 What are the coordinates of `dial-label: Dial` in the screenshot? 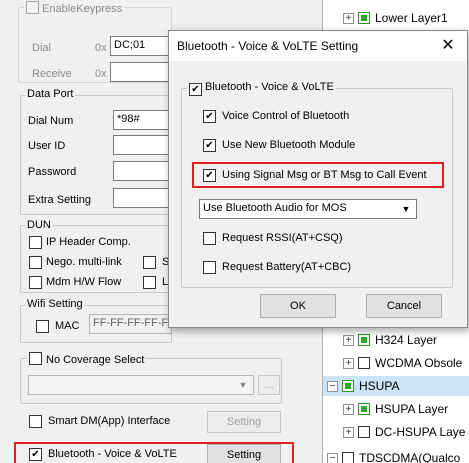 It's located at (41, 48).